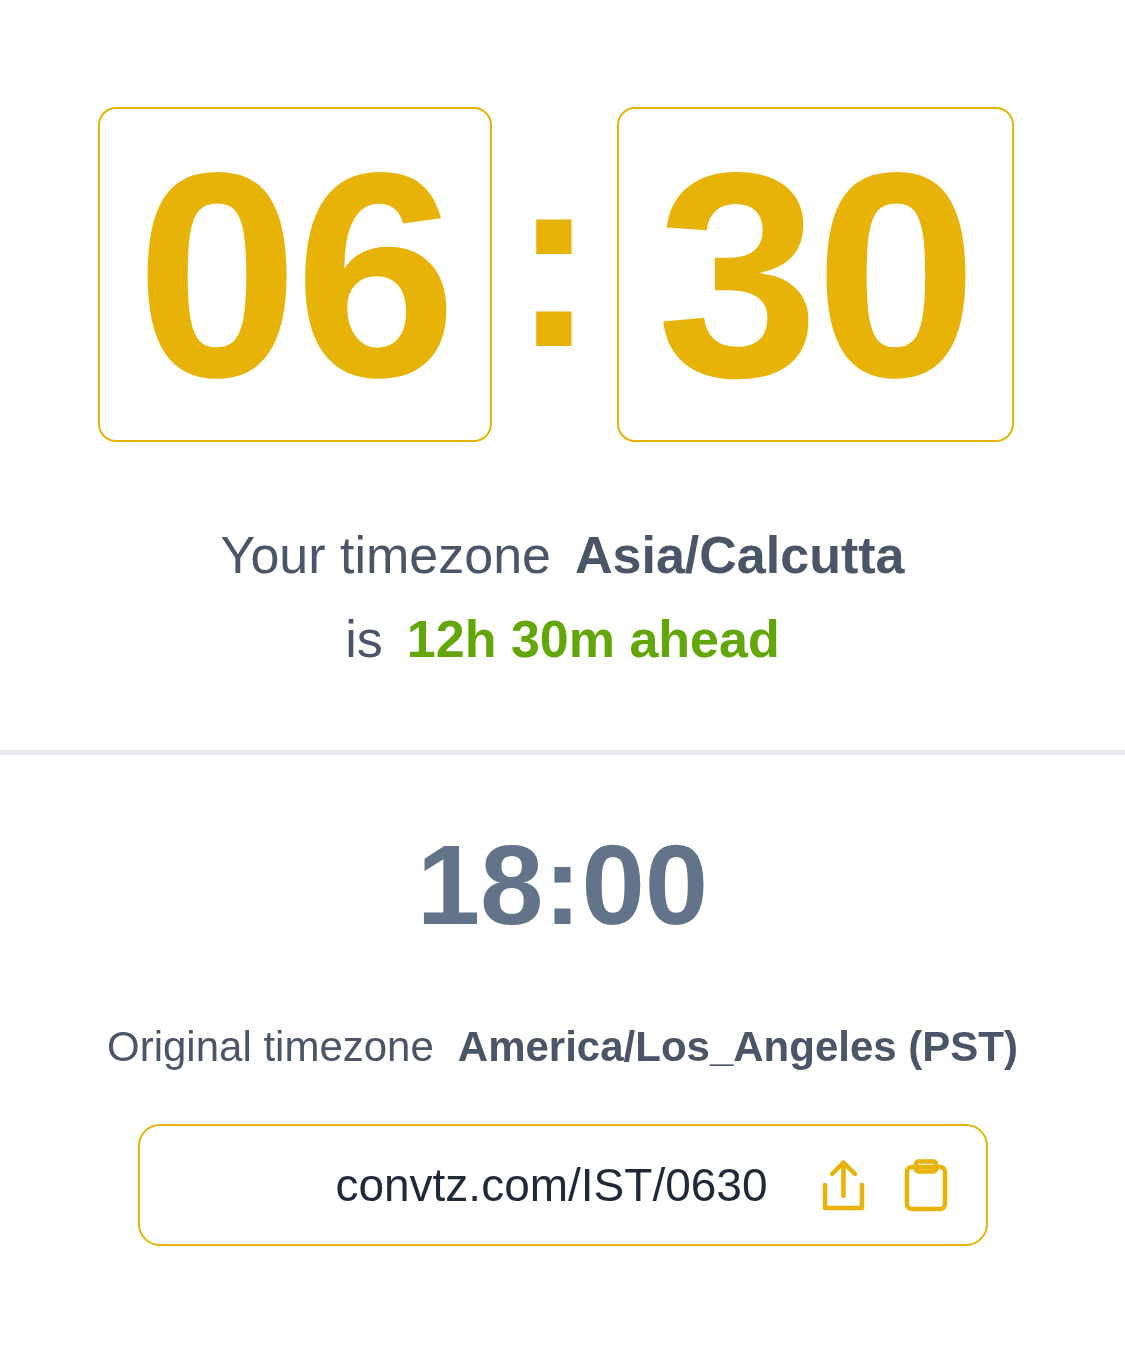 The image size is (1125, 1356). I want to click on share-url: convtz.com/IST/0630, so click(551, 1185).